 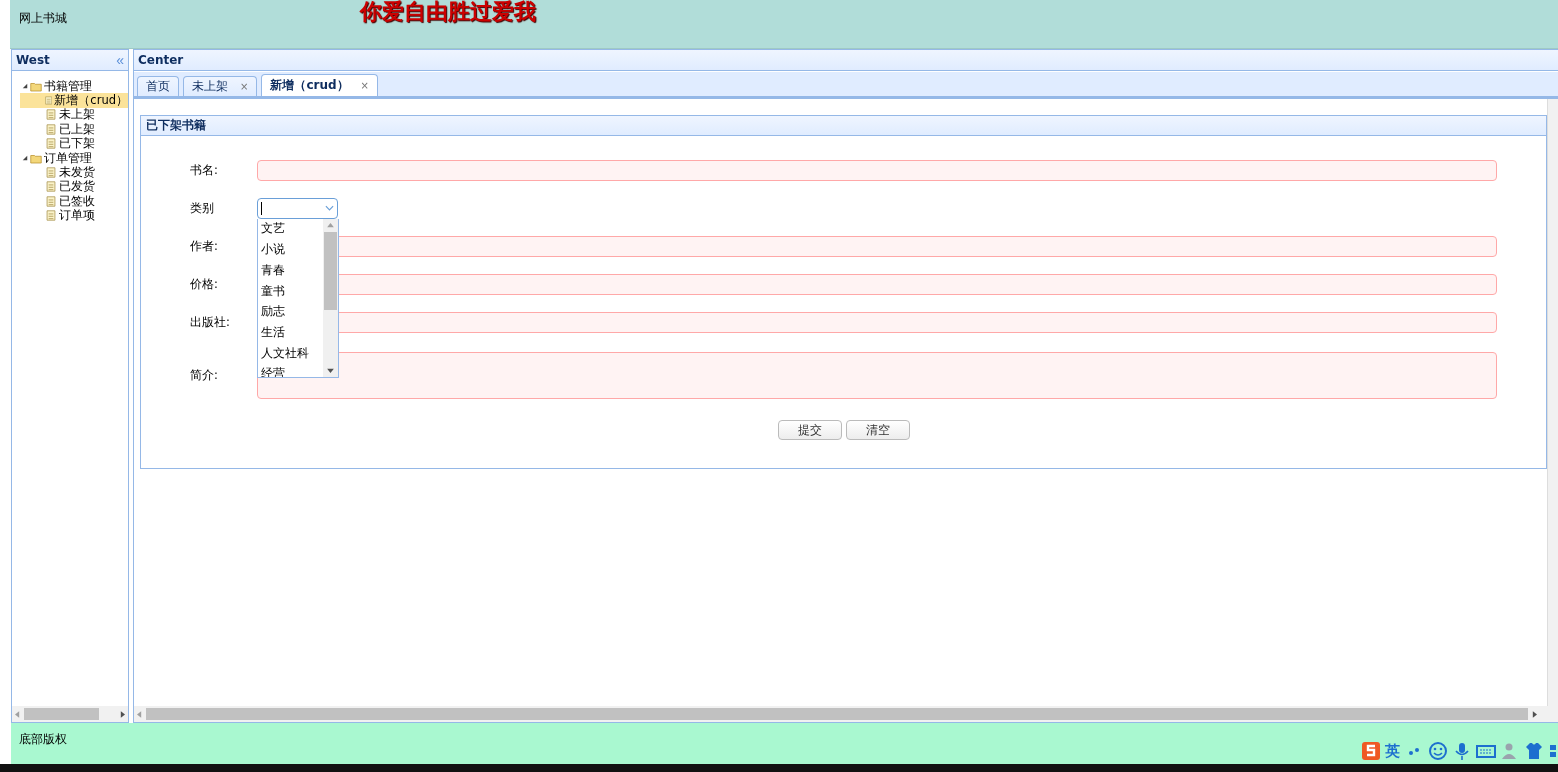 I want to click on tree-item: 新增（crud）, so click(x=74, y=100).